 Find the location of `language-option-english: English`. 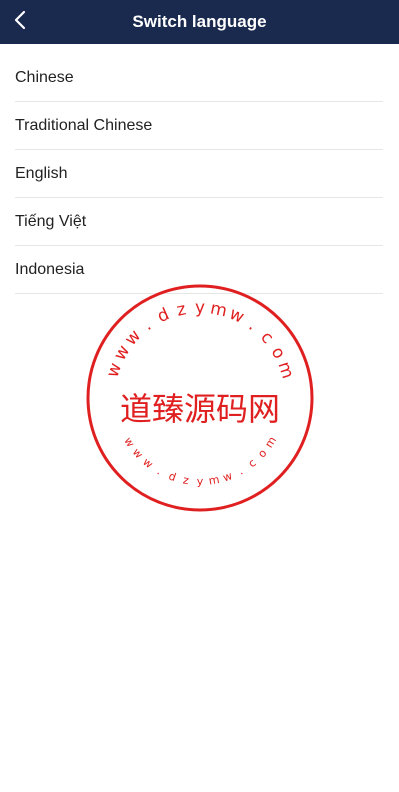

language-option-english: English is located at coordinates (199, 174).